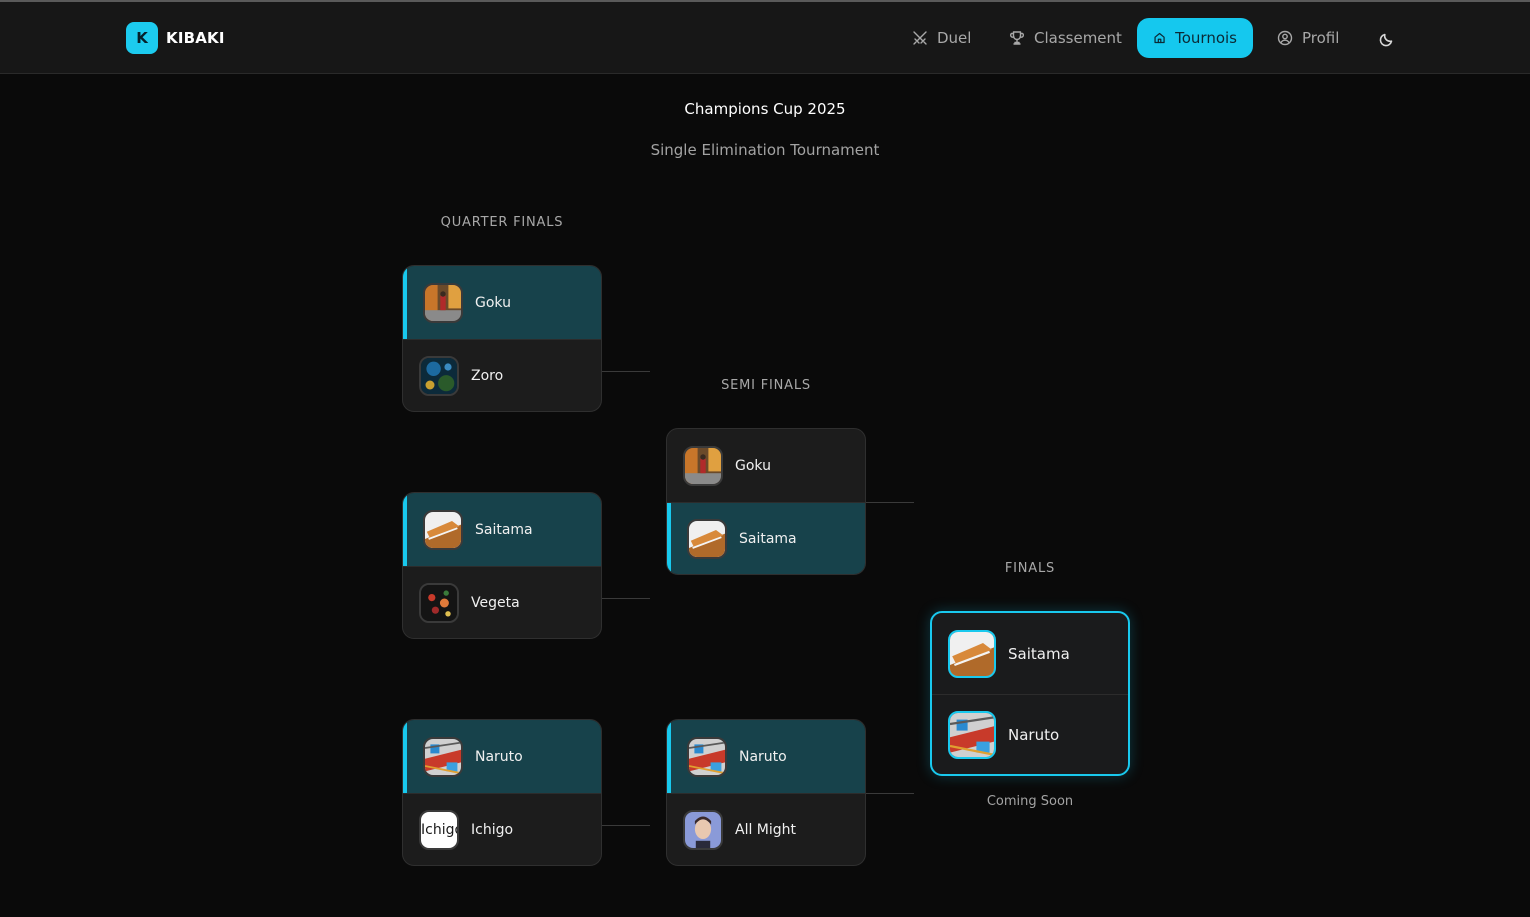 This screenshot has width=1530, height=917. What do you see at coordinates (1030, 568) in the screenshot?
I see `round-label-final: FINALS` at bounding box center [1030, 568].